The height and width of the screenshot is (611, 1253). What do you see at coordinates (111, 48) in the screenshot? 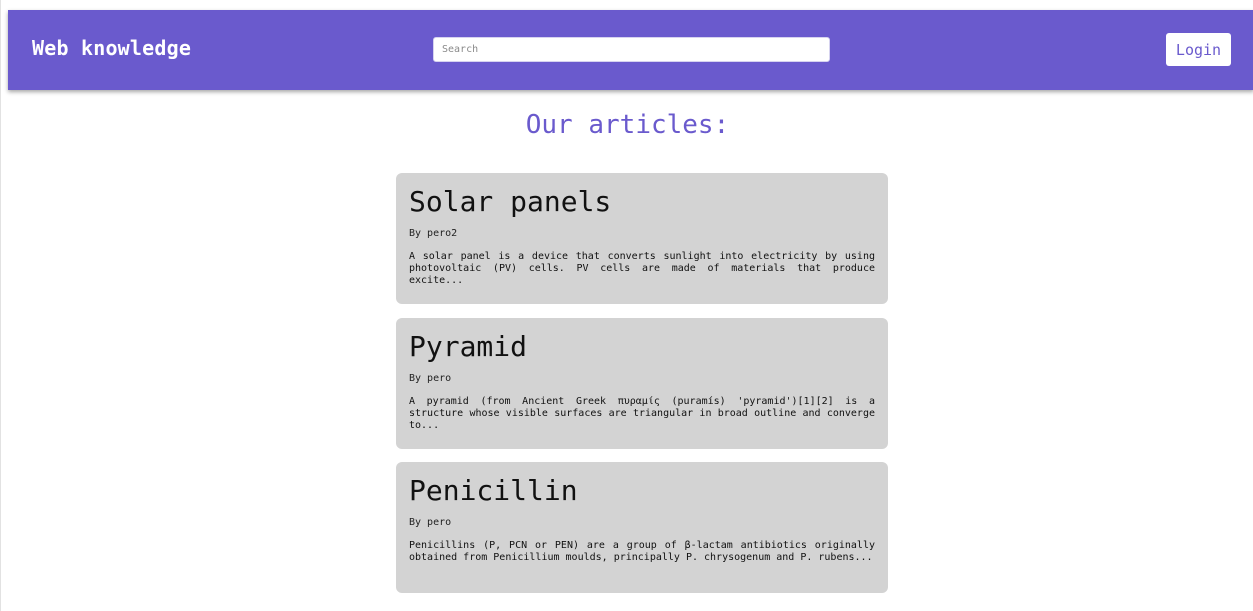
I see `site-brand: Web knowledge` at bounding box center [111, 48].